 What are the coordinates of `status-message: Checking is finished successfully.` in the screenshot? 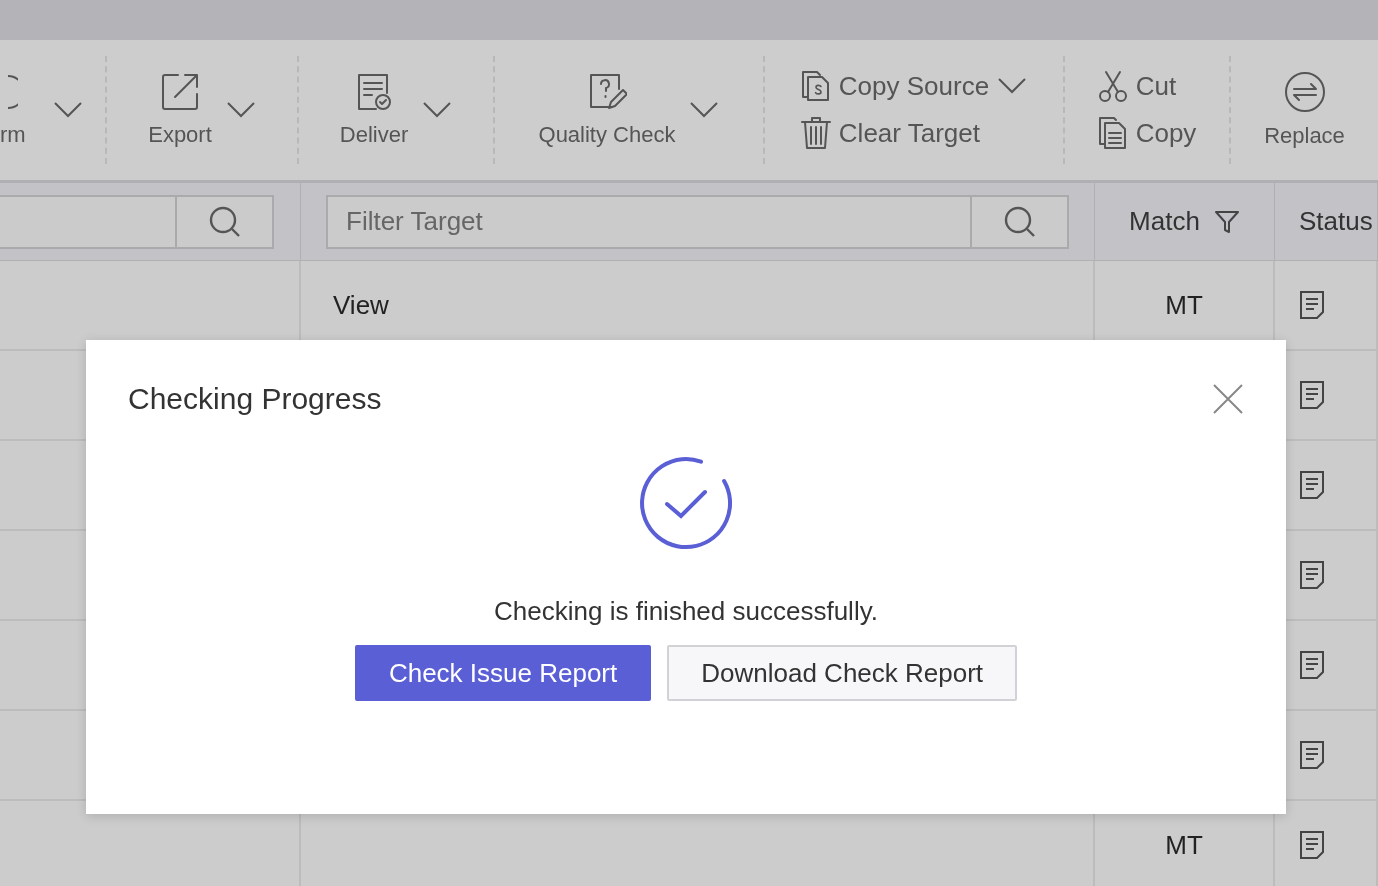 It's located at (686, 611).